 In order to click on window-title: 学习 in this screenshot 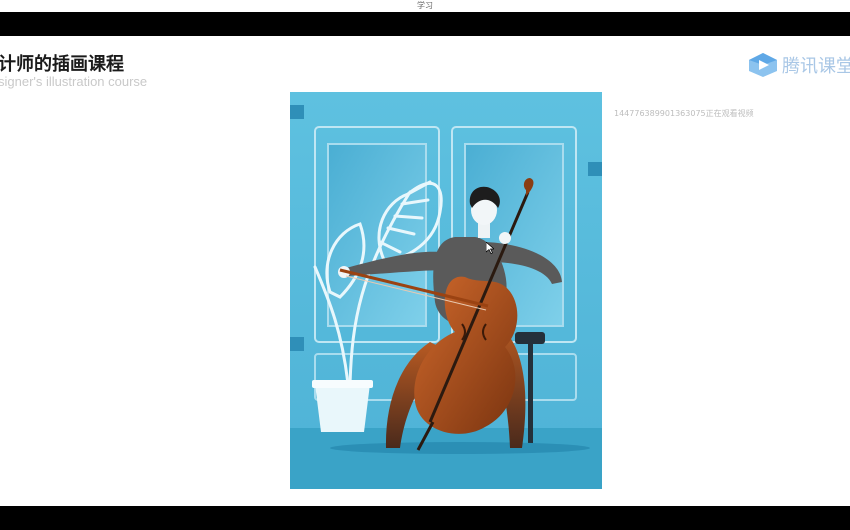, I will do `click(425, 5)`.